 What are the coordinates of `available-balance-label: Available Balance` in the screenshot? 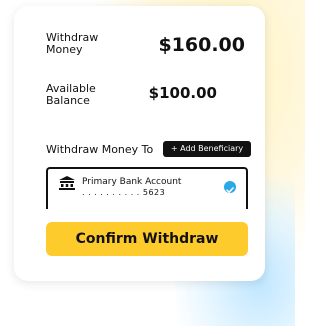 It's located at (71, 94).